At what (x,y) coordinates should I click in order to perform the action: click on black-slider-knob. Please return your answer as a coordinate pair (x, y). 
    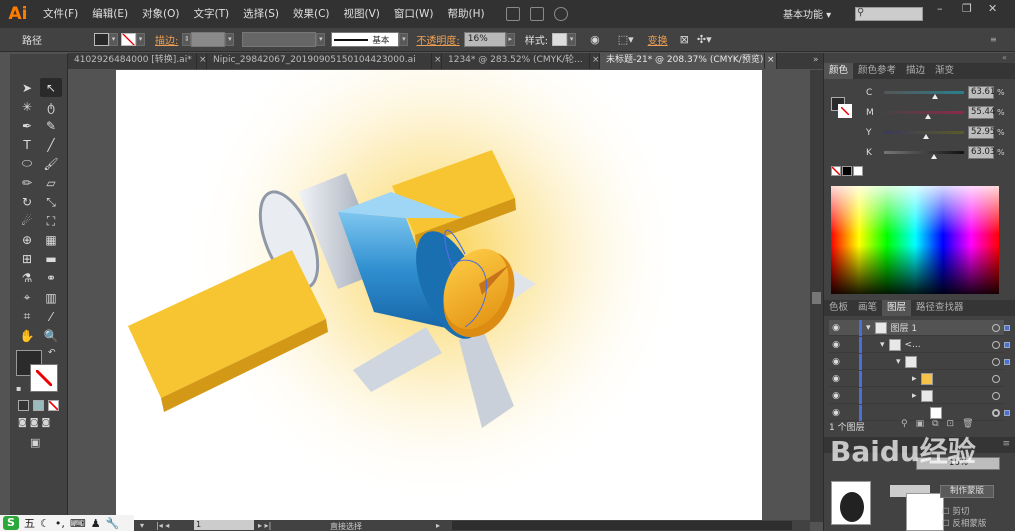
    Looking at the image, I should click on (934, 156).